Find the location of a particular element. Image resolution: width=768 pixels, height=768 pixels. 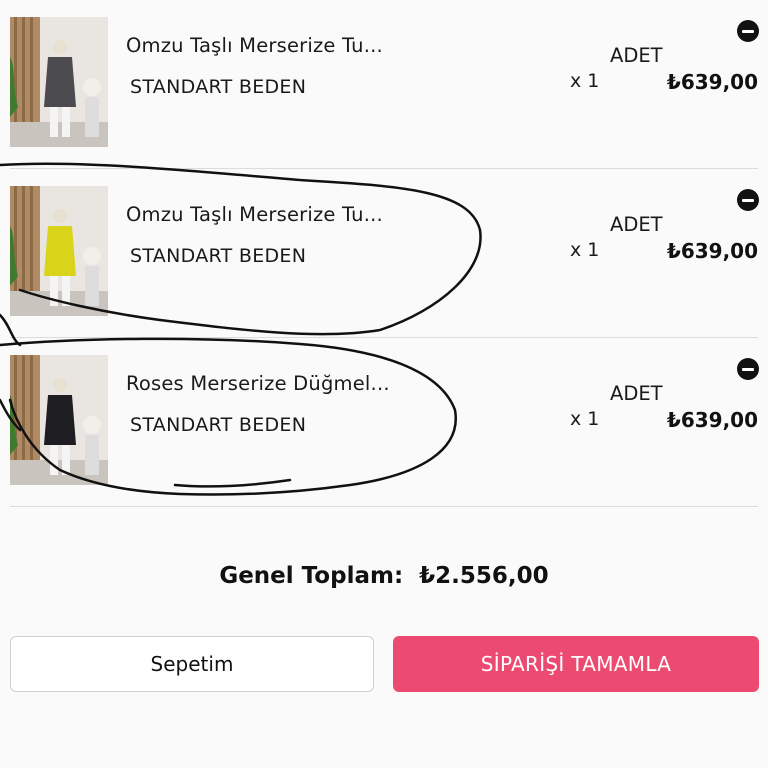

checkout-button: SİPARİŞİ TAMAMLA is located at coordinates (576, 664).